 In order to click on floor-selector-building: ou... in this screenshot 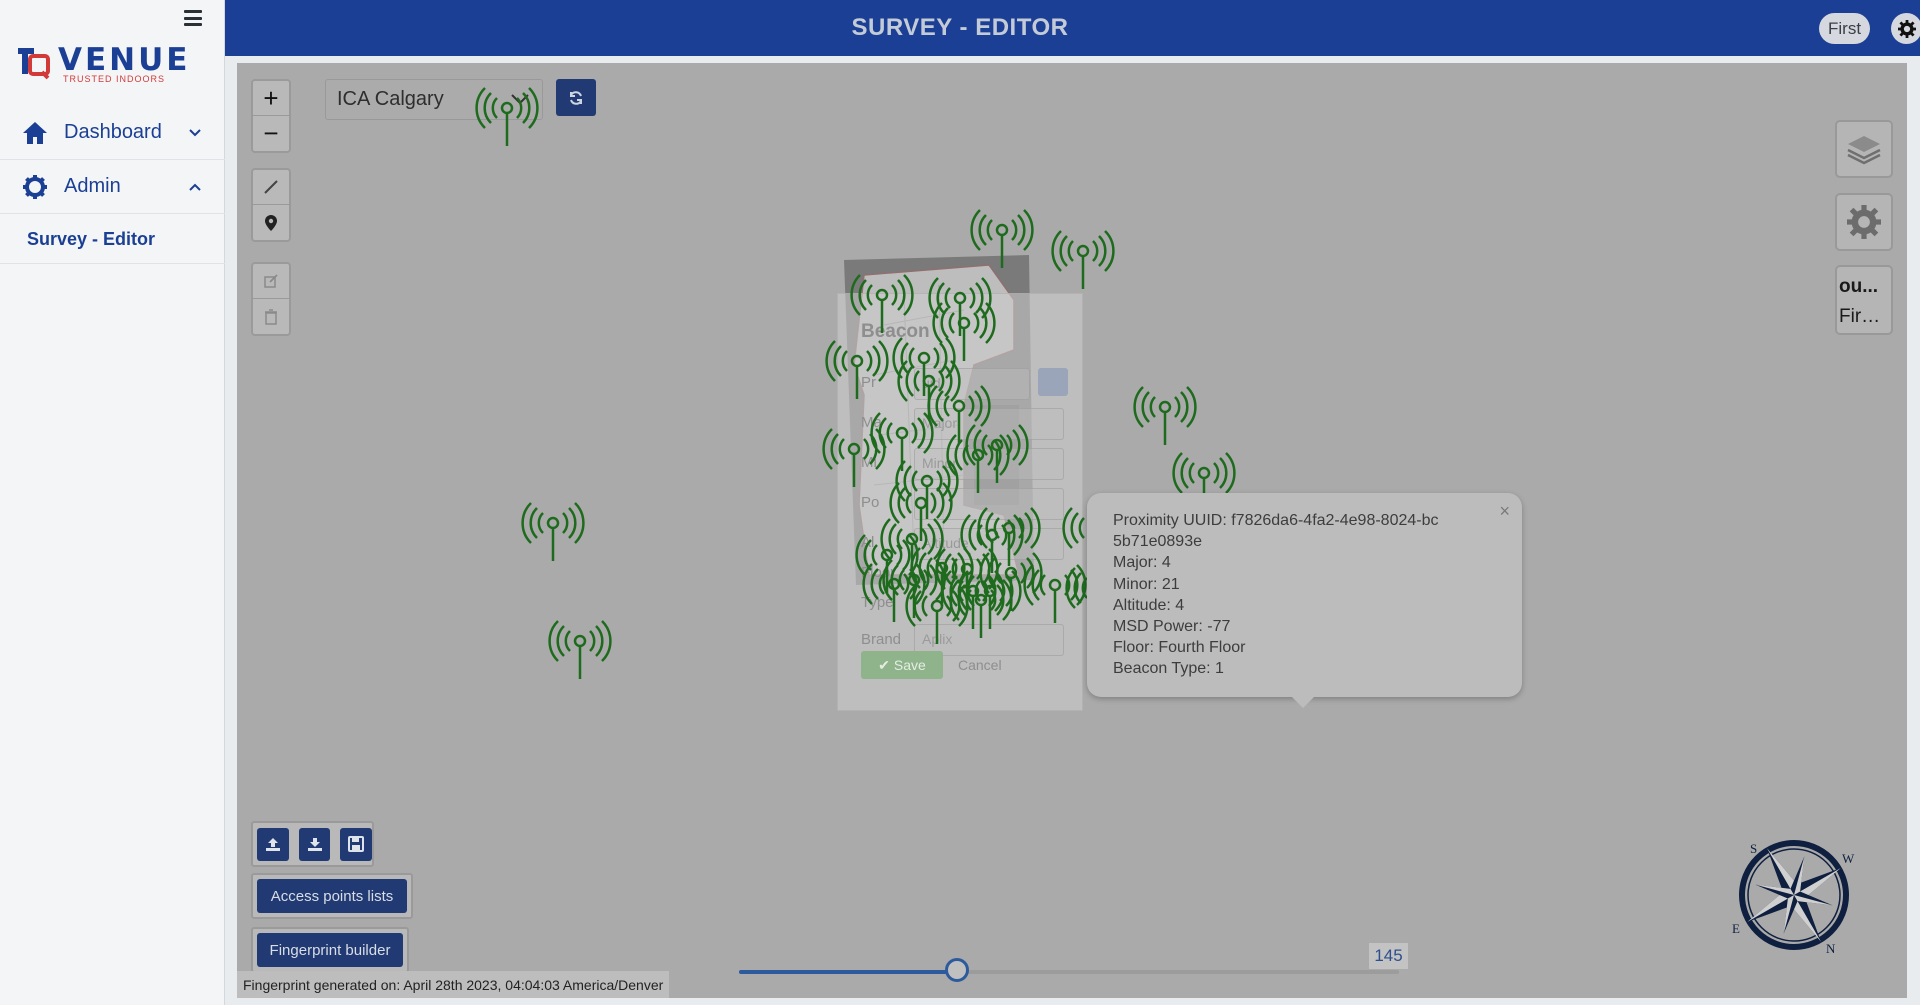, I will do `click(1859, 286)`.